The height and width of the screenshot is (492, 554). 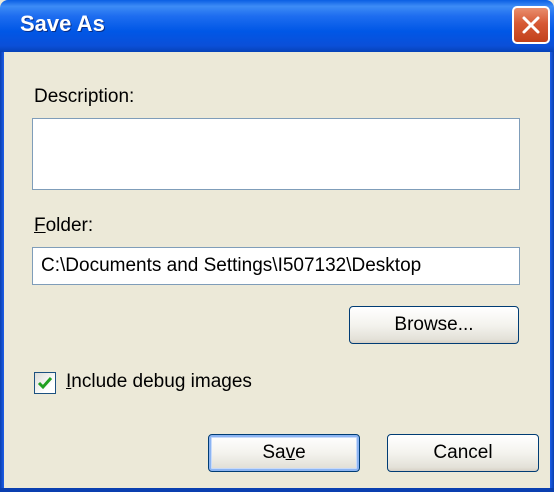 What do you see at coordinates (62, 23) in the screenshot?
I see `dialog-title: Save As` at bounding box center [62, 23].